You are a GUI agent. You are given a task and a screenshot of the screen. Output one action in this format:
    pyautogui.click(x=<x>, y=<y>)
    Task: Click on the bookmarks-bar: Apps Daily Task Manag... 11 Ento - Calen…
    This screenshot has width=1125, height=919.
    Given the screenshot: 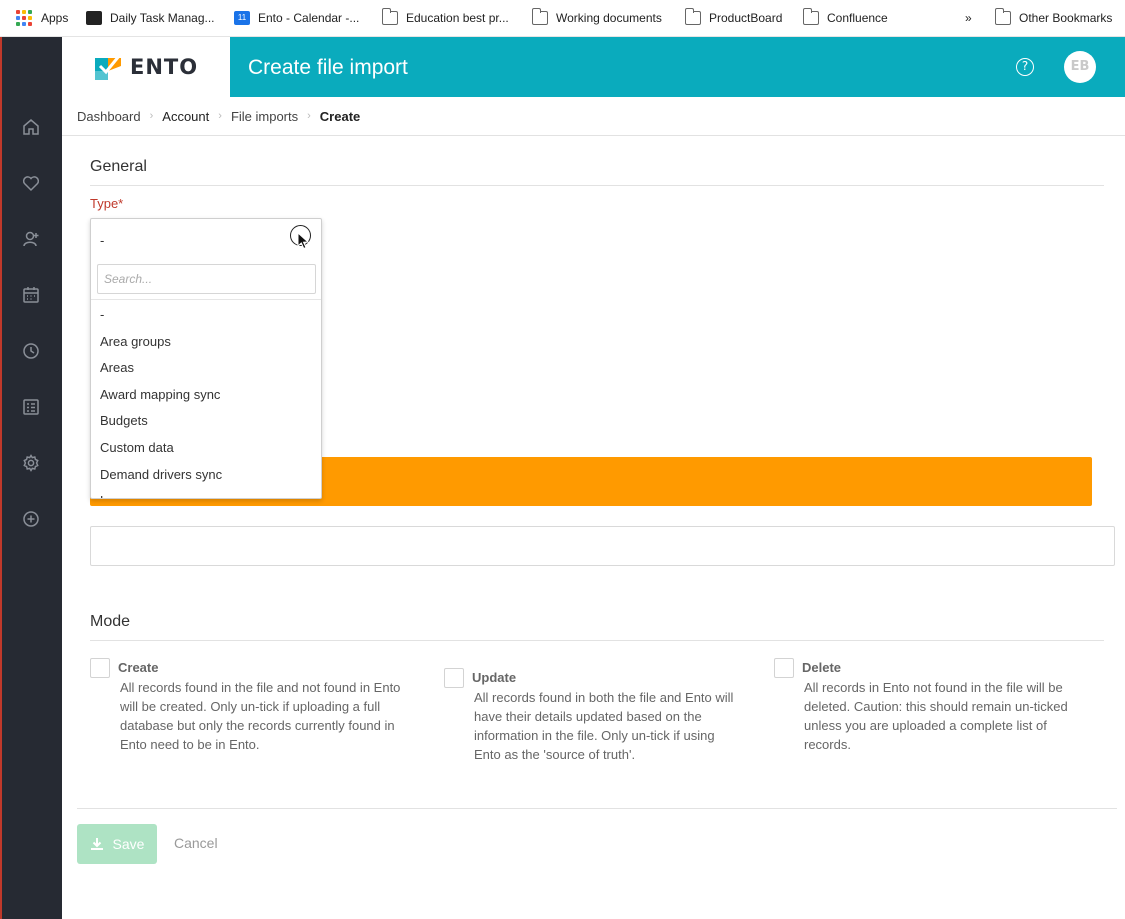 What is the action you would take?
    pyautogui.click(x=562, y=18)
    